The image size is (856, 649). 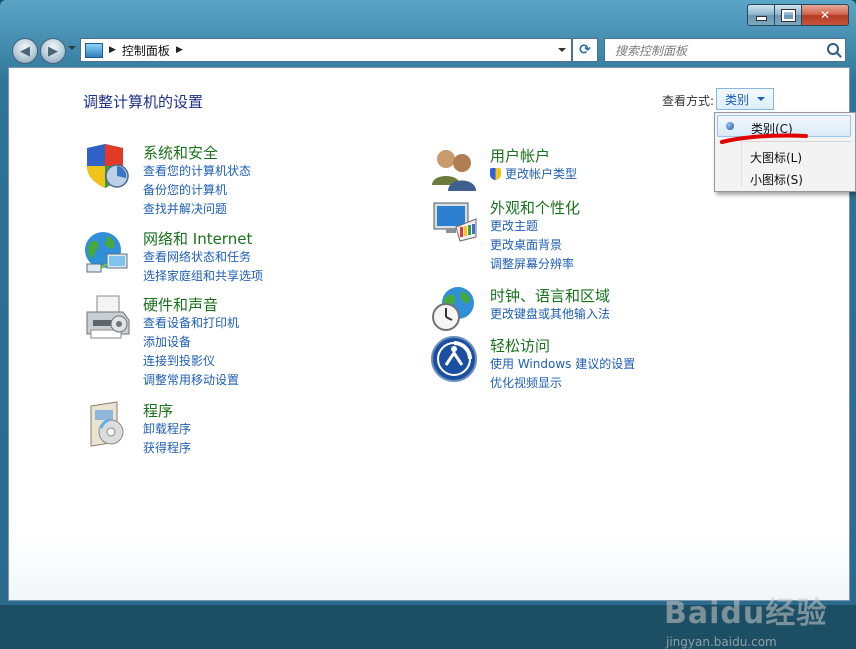 I want to click on clock-globe-icon, so click(x=454, y=309).